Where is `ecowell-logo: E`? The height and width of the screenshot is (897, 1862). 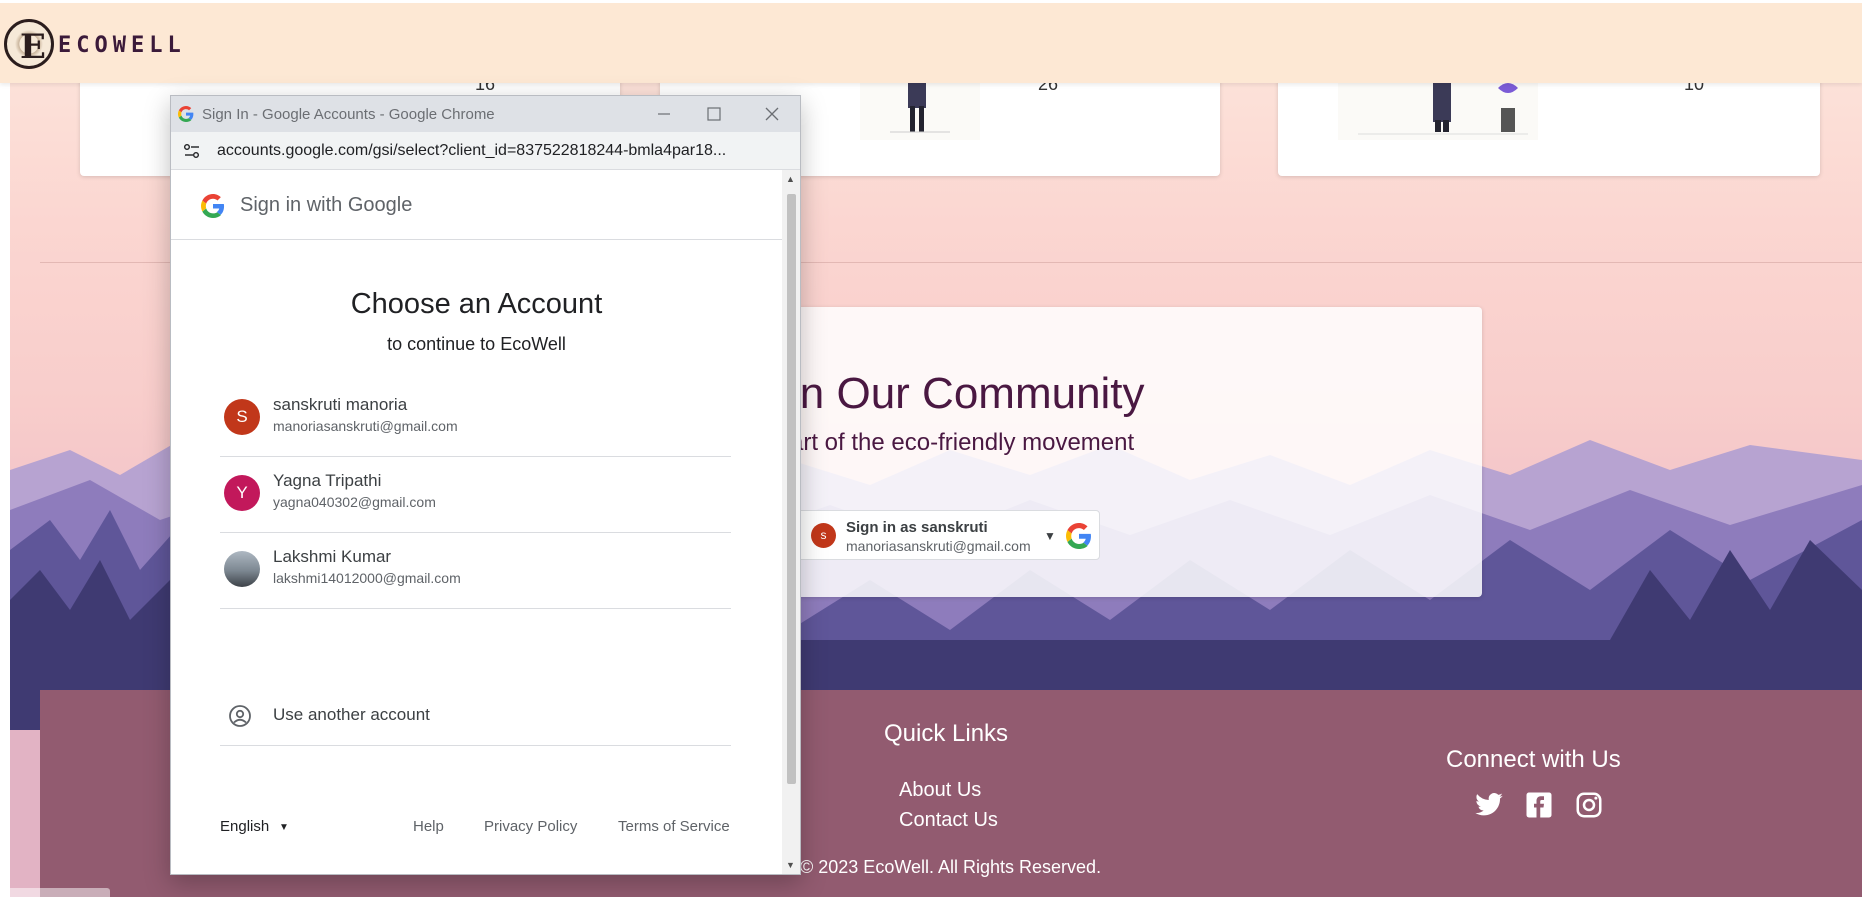
ecowell-logo: E is located at coordinates (29, 44).